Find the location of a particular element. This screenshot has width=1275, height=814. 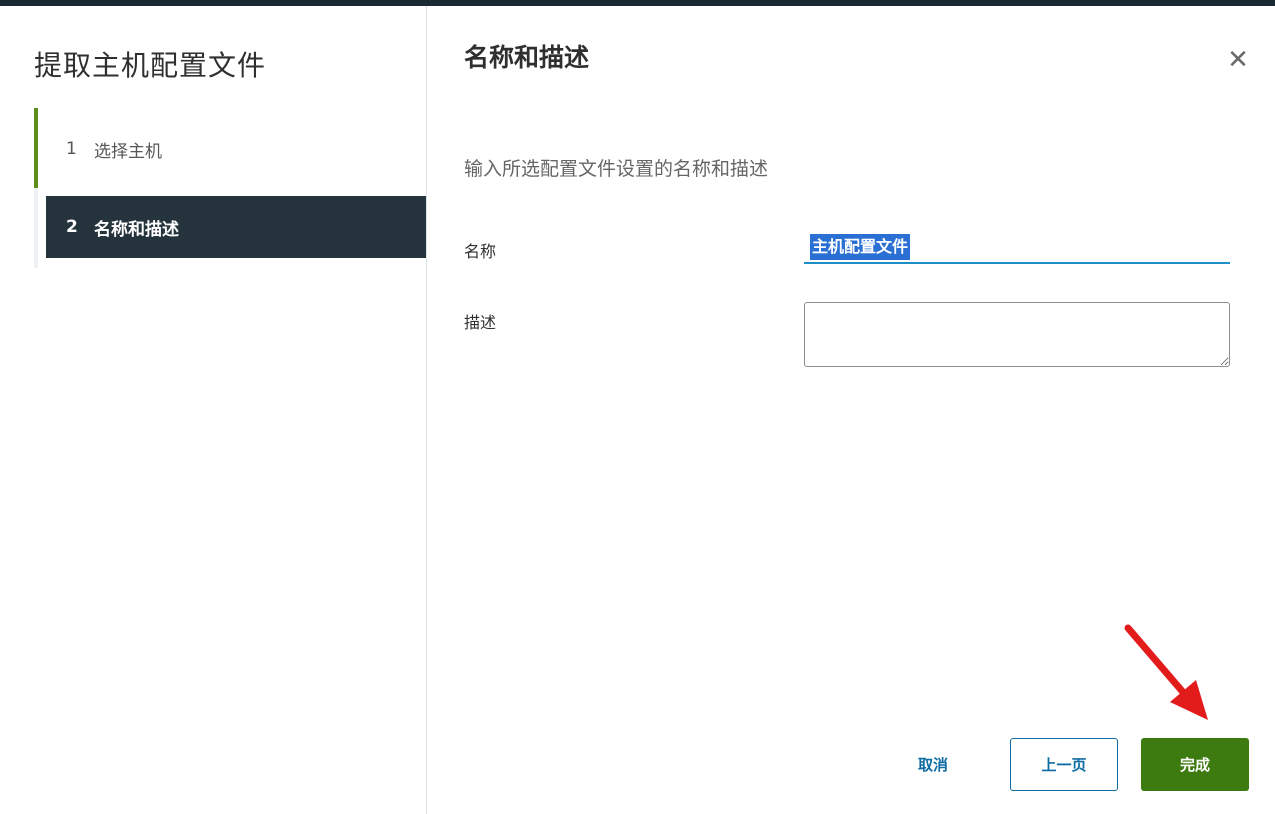

step-progress-completed is located at coordinates (36, 148).